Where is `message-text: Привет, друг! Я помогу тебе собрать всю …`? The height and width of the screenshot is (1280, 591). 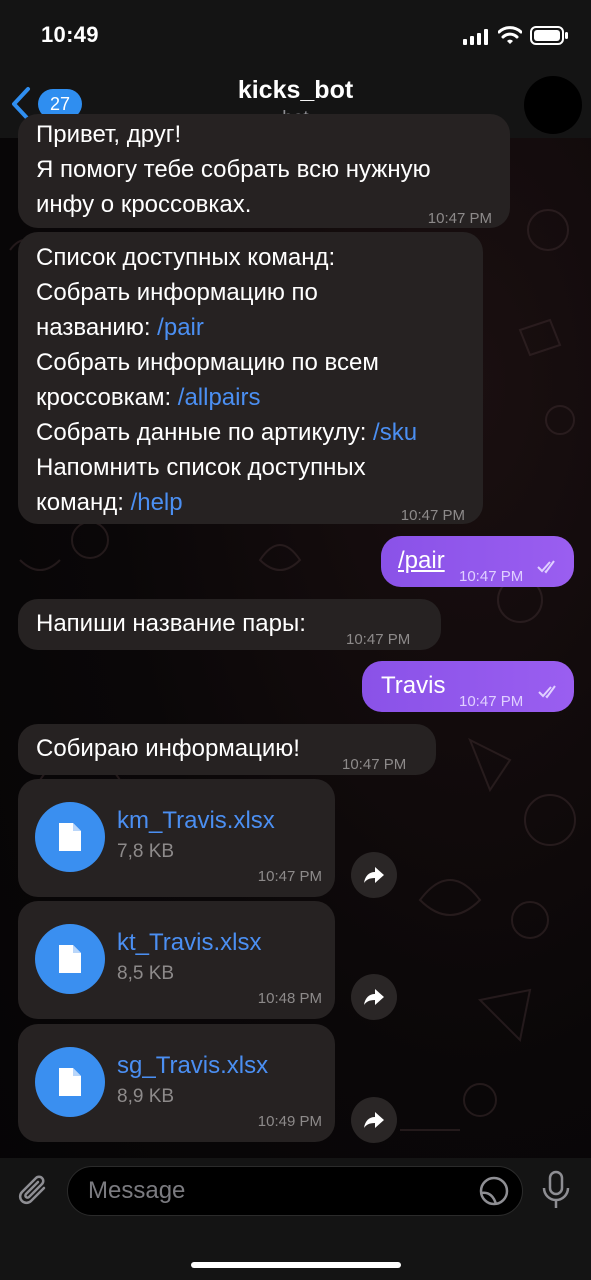
message-text: Привет, друг! Я помогу тебе собрать всю … is located at coordinates (233, 169).